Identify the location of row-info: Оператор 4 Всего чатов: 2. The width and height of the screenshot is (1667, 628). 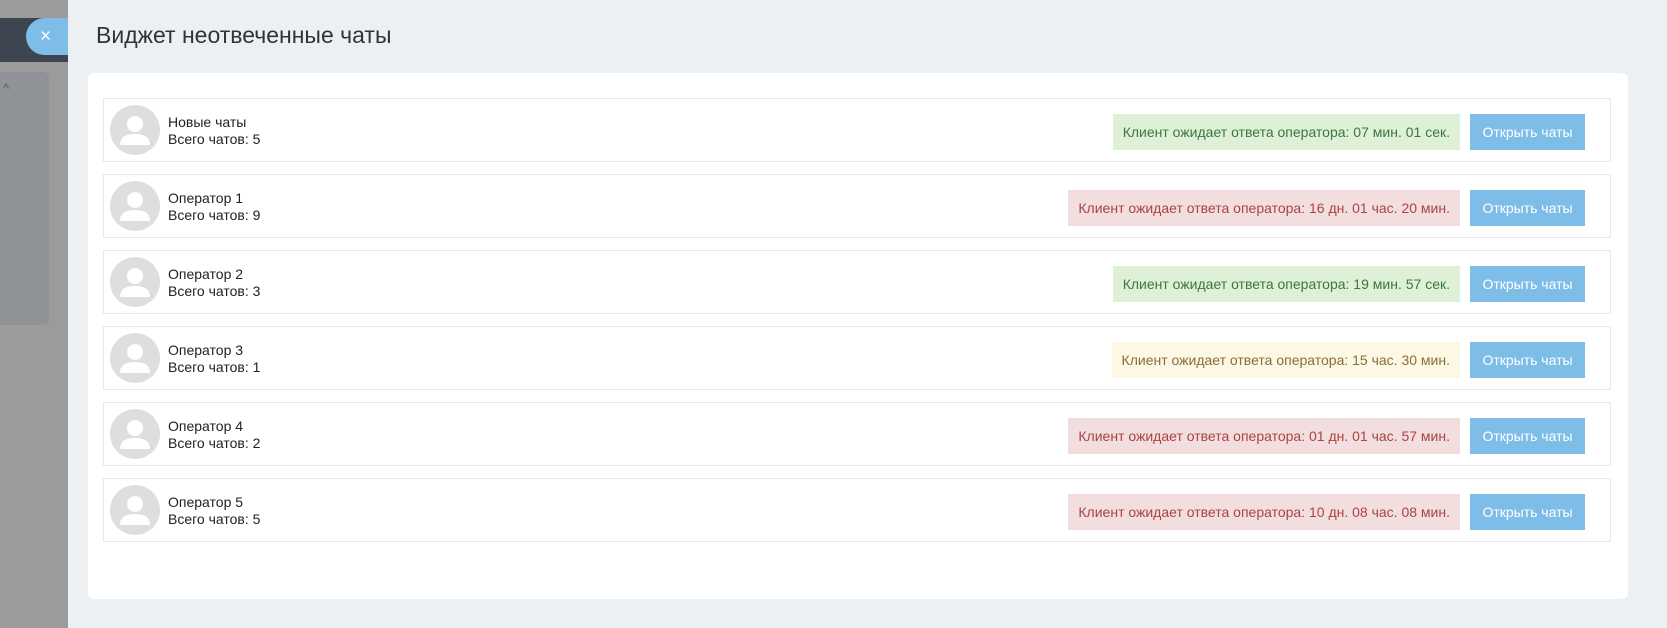
(214, 435).